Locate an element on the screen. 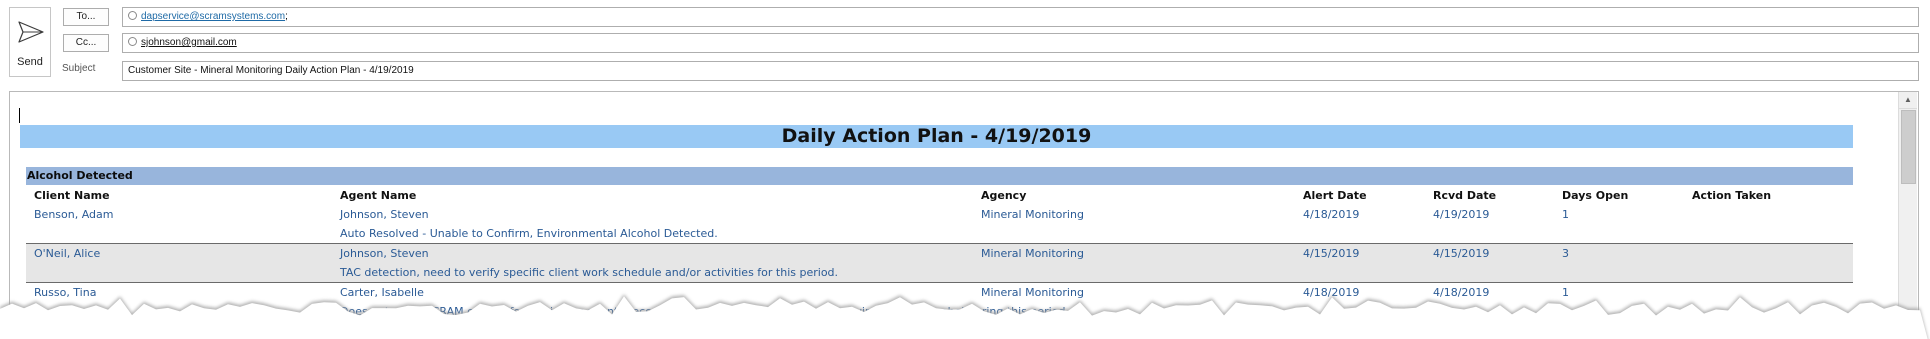 Image resolution: width=1930 pixels, height=339 pixels. column-header-client: Client Name is located at coordinates (72, 195).